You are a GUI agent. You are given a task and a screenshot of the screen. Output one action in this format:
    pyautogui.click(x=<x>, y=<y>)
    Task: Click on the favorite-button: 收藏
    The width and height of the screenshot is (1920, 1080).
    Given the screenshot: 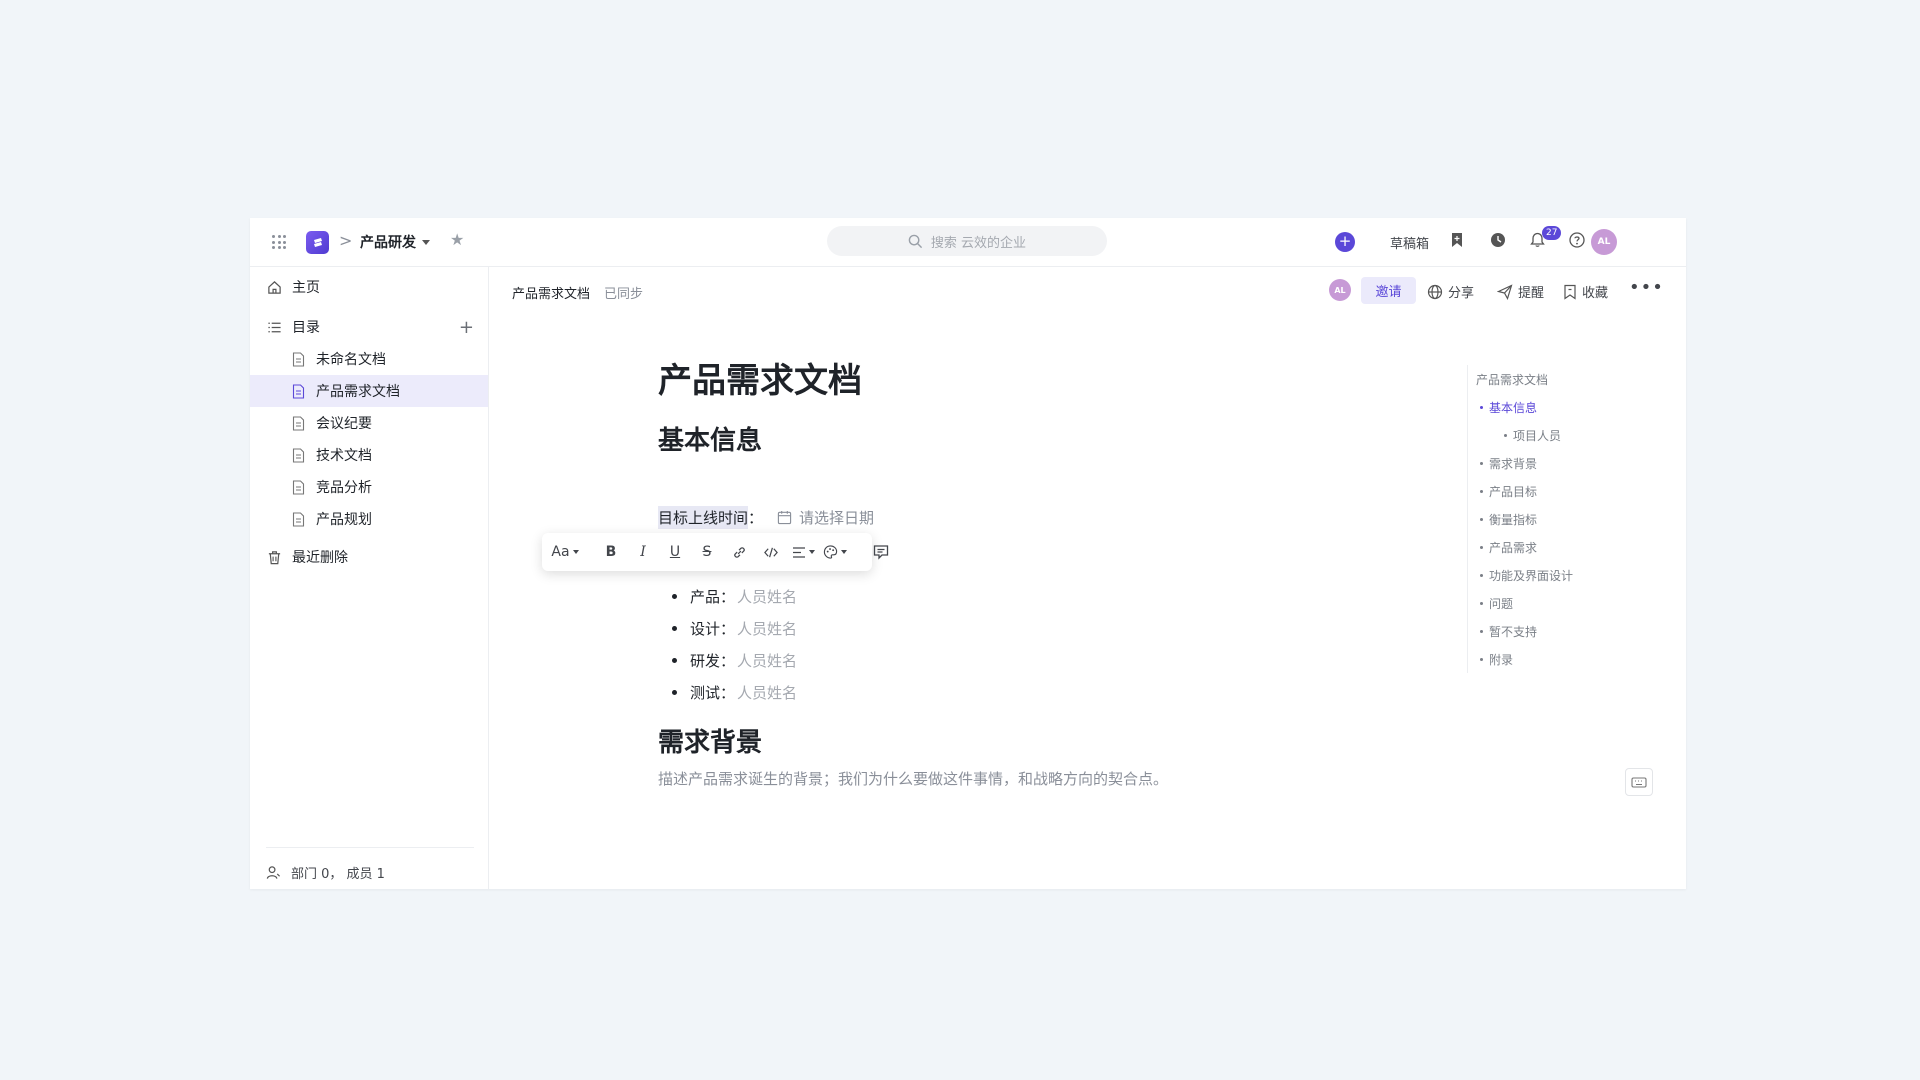 What is the action you would take?
    pyautogui.click(x=1585, y=291)
    